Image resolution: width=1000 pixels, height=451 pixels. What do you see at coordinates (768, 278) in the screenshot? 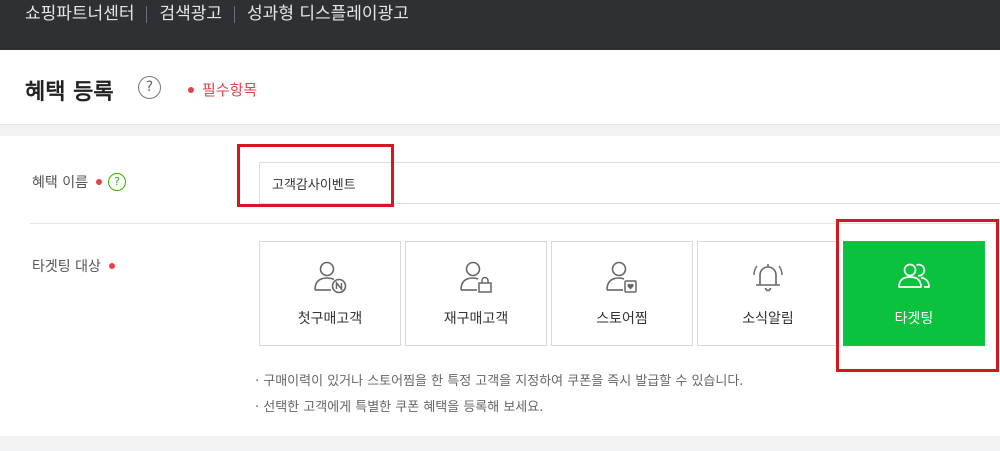
I see `bell-icon` at bounding box center [768, 278].